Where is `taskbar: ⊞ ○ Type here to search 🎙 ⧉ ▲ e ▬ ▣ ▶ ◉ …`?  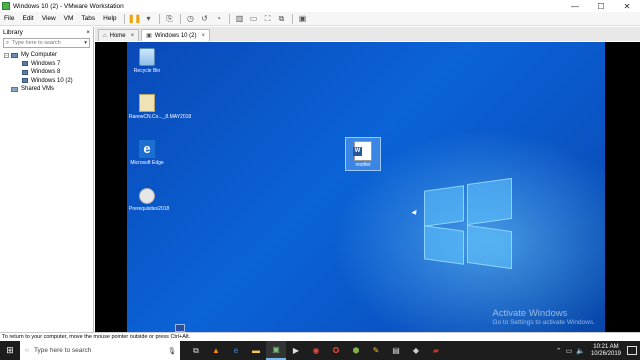 taskbar: ⊞ ○ Type here to search 🎙 ⧉ ▲ e ▬ ▣ ▶ ◉ … is located at coordinates (320, 350).